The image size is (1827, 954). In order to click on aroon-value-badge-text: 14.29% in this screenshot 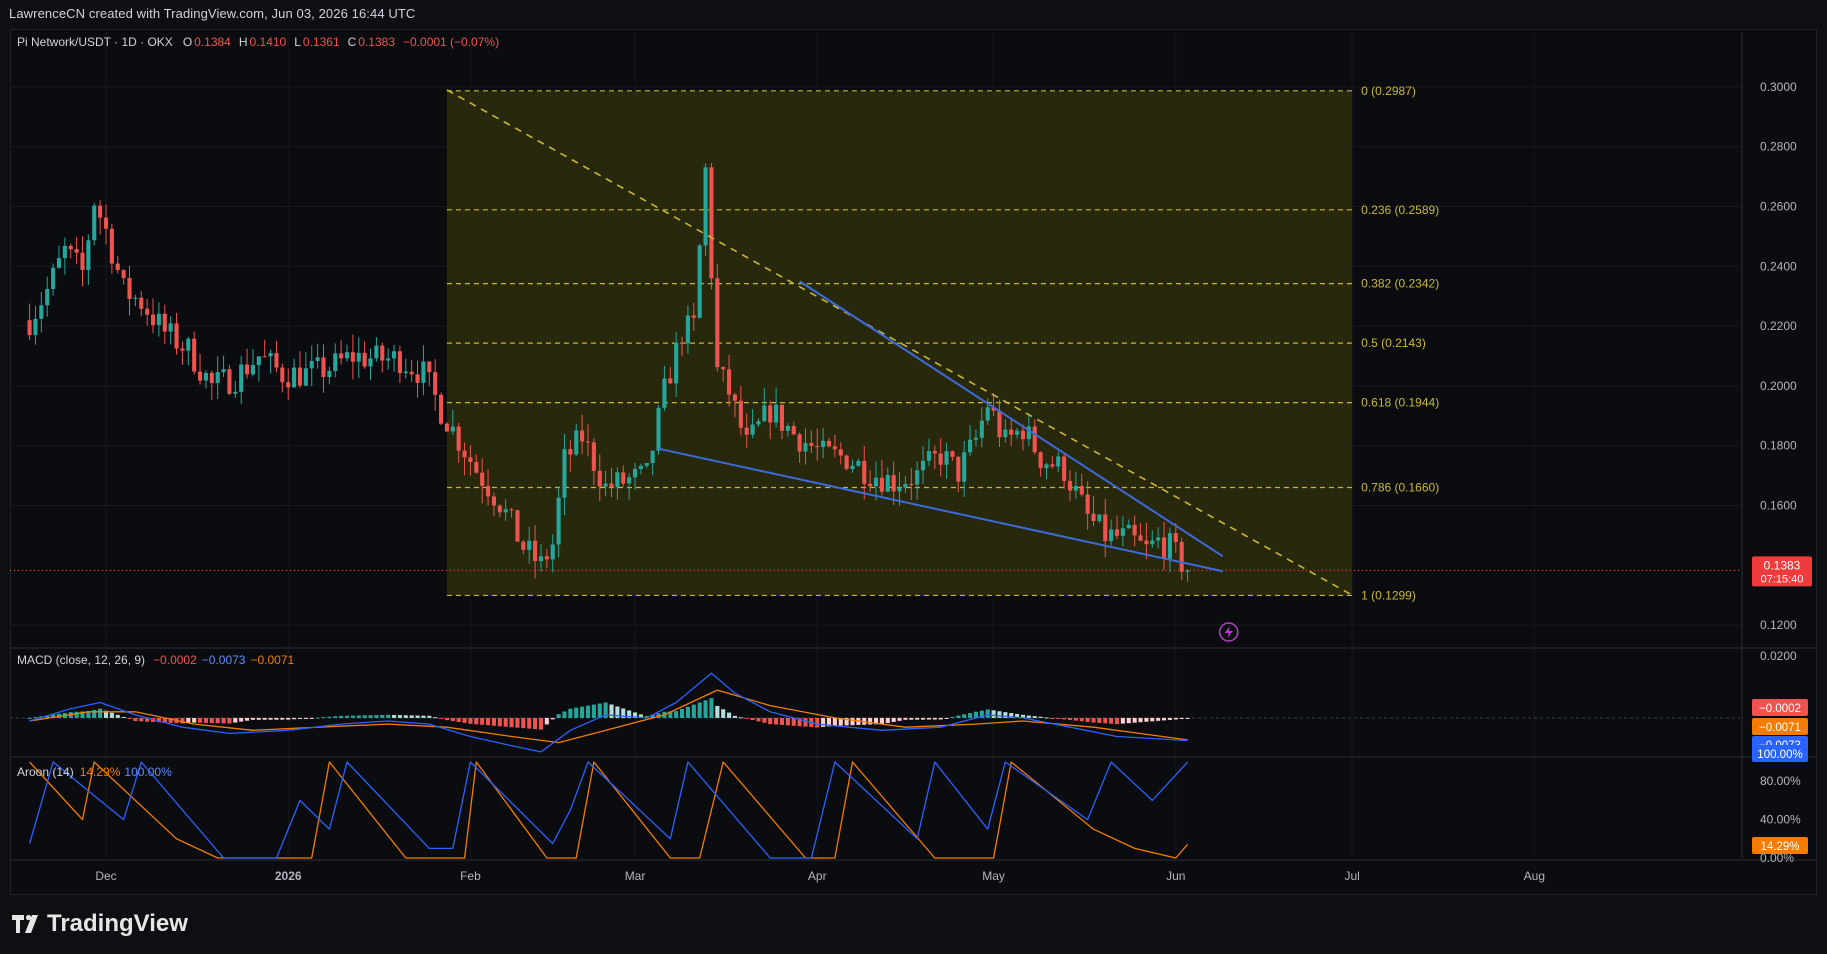, I will do `click(1779, 847)`.